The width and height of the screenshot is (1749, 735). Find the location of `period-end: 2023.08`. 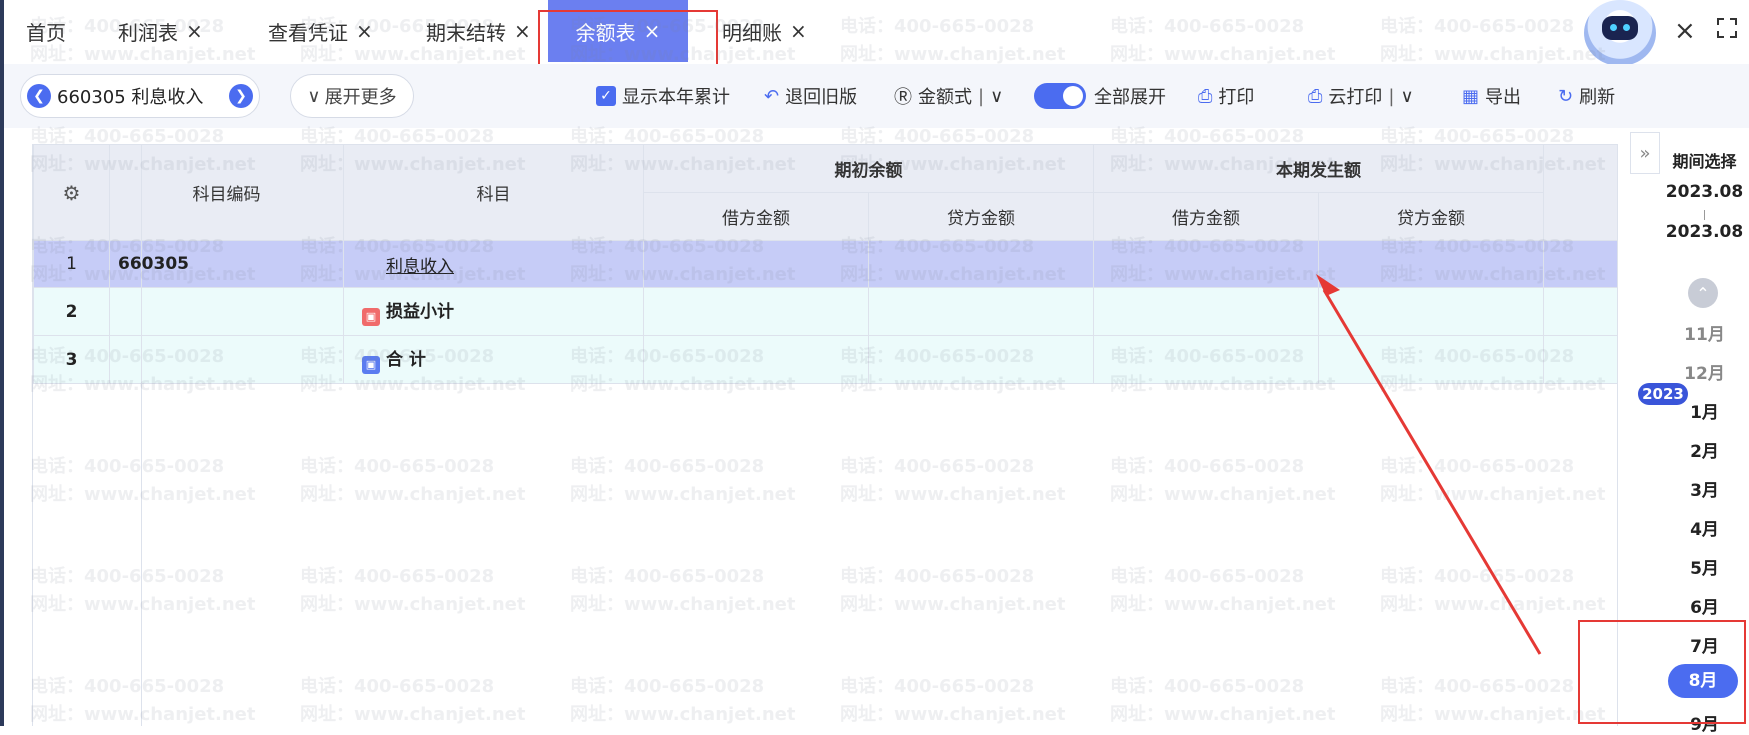

period-end: 2023.08 is located at coordinates (1704, 232).